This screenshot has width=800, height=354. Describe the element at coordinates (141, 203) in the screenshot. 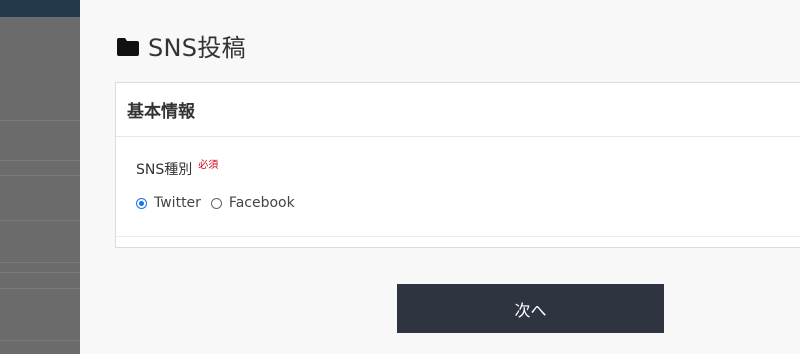

I see `radio-twitter` at that location.